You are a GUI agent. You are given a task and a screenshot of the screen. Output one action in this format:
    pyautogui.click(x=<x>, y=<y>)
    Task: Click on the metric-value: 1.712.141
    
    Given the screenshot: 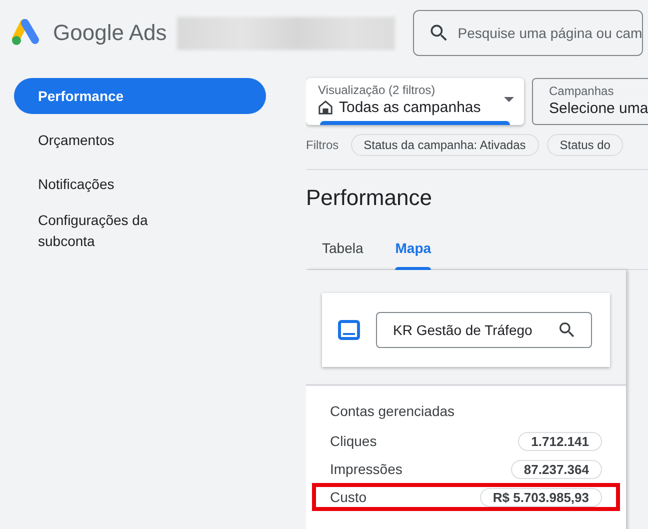 What is the action you would take?
    pyautogui.click(x=560, y=441)
    